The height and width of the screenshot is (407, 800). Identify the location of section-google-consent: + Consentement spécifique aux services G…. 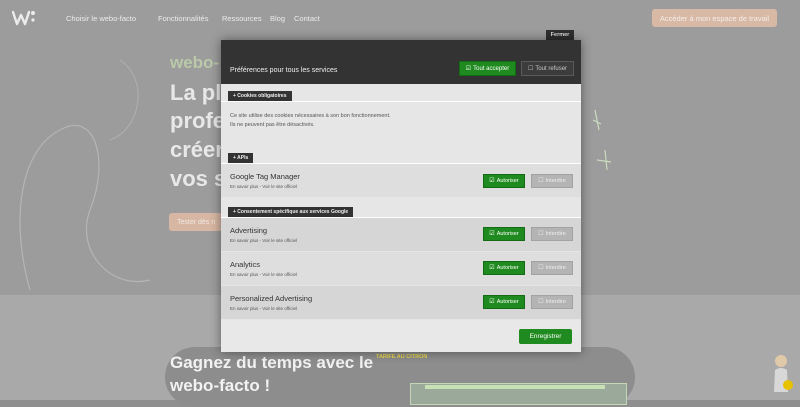
(291, 212).